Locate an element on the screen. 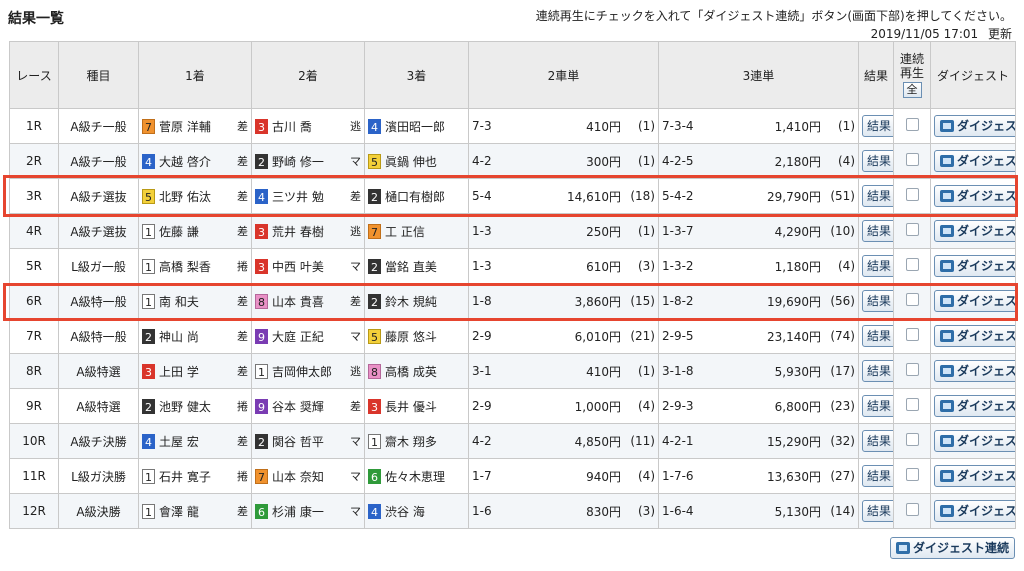  trifecta-payout: 4,290円 is located at coordinates (797, 231).